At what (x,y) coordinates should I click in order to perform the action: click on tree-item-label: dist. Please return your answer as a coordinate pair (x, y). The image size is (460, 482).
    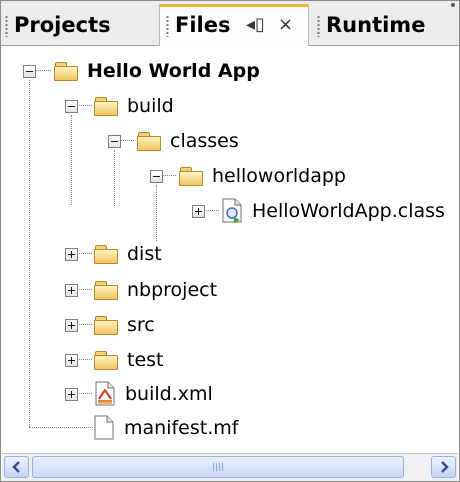
    Looking at the image, I should click on (144, 254).